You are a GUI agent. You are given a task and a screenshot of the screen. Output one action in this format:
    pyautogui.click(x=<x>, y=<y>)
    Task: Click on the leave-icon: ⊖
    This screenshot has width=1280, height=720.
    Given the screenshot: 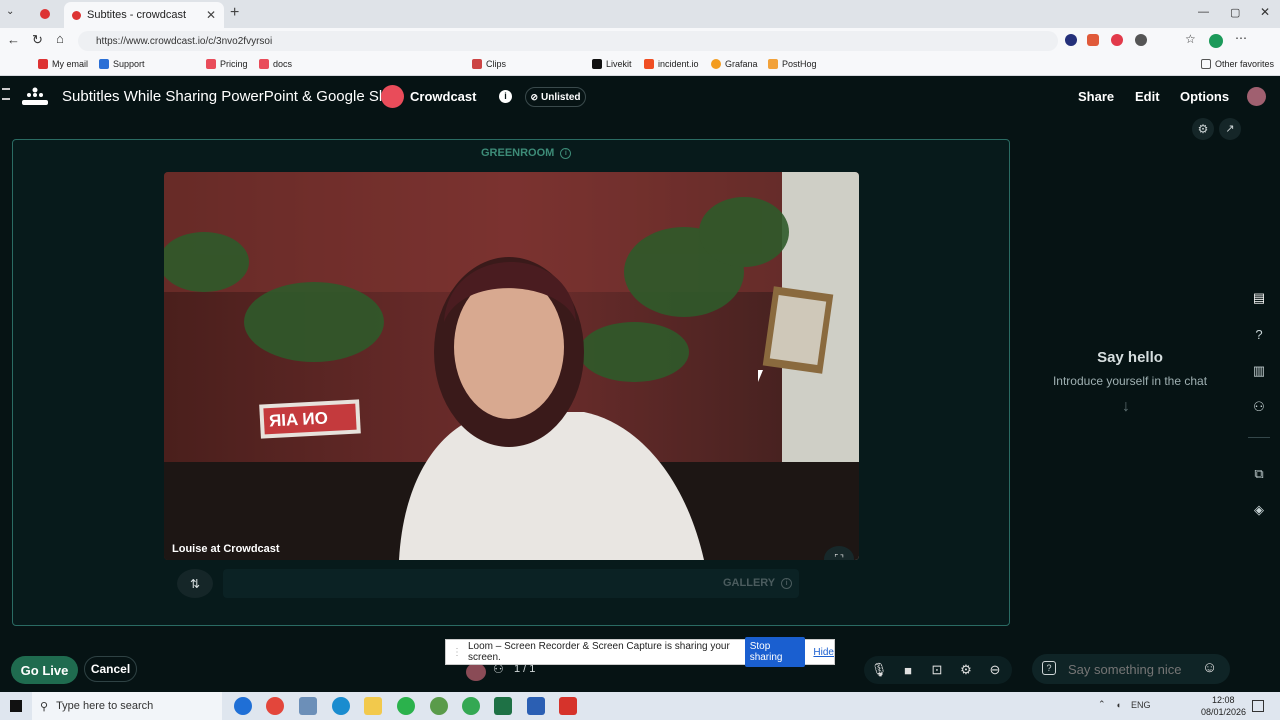 What is the action you would take?
    pyautogui.click(x=995, y=670)
    